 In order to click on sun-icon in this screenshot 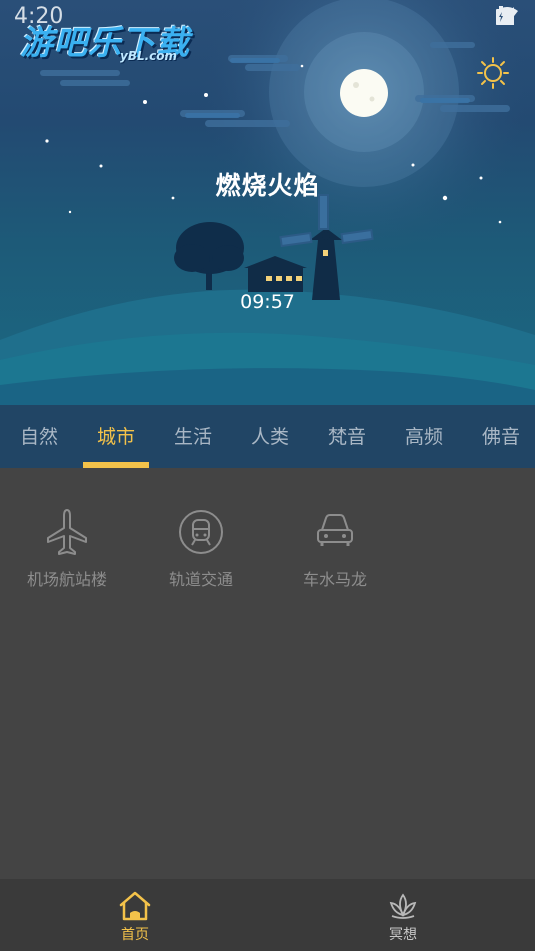, I will do `click(493, 73)`.